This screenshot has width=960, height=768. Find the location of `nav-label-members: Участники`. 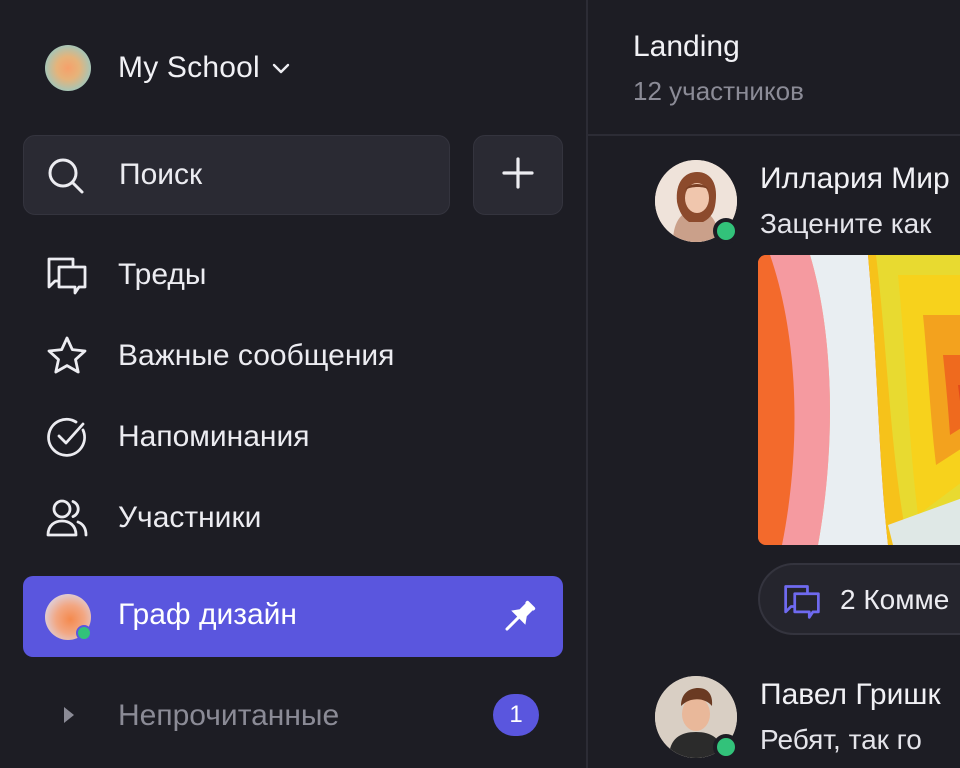

nav-label-members: Участники is located at coordinates (190, 517).